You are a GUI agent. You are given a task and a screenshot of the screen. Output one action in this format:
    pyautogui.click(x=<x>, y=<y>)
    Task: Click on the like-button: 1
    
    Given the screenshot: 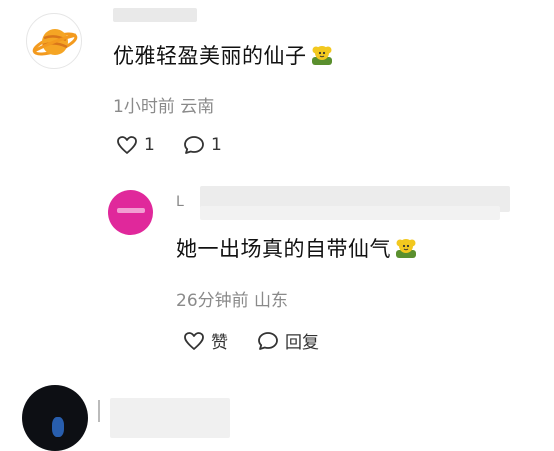 What is the action you would take?
    pyautogui.click(x=135, y=145)
    